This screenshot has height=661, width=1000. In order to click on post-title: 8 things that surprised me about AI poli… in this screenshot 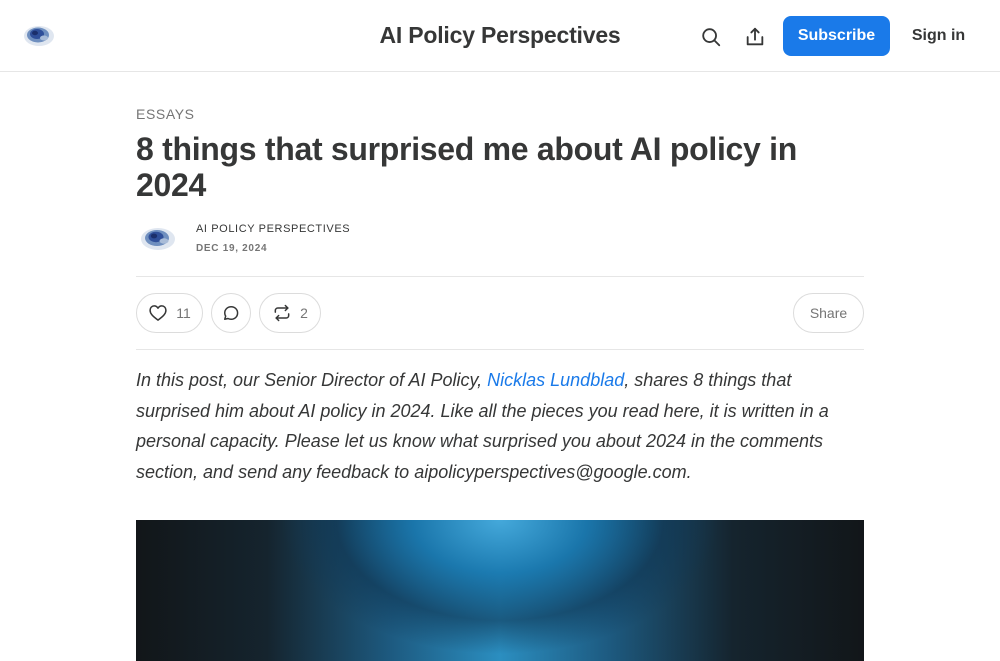, I will do `click(466, 167)`.